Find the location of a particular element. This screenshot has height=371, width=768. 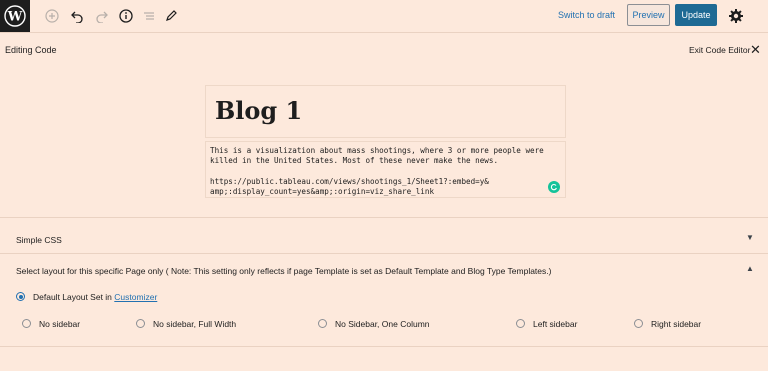

right-sidebar-radio is located at coordinates (638, 323).